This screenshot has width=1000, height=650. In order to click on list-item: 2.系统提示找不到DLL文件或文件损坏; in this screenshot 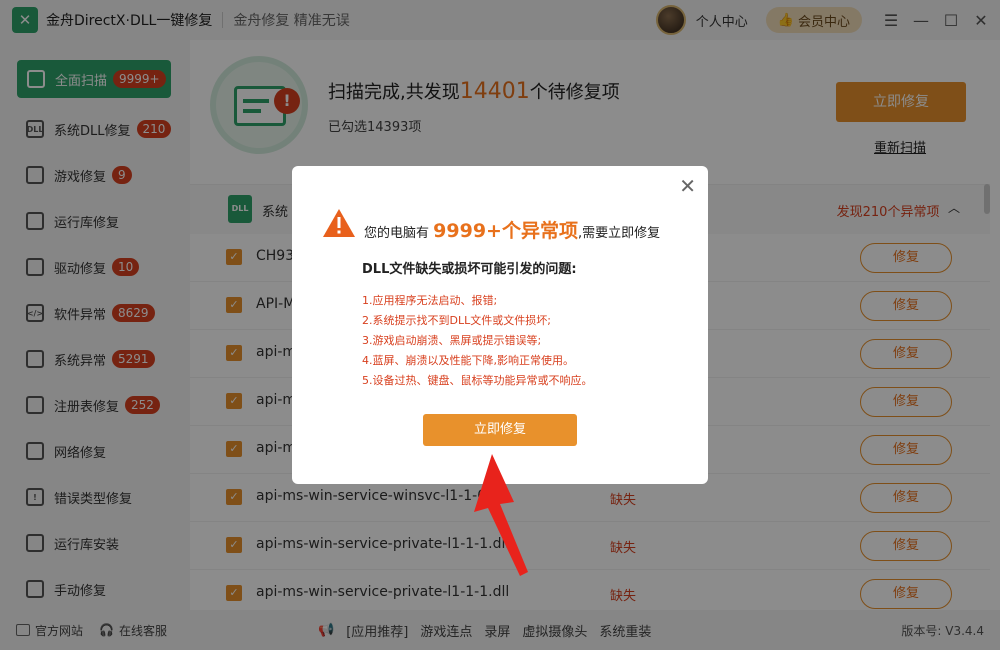, I will do `click(456, 320)`.